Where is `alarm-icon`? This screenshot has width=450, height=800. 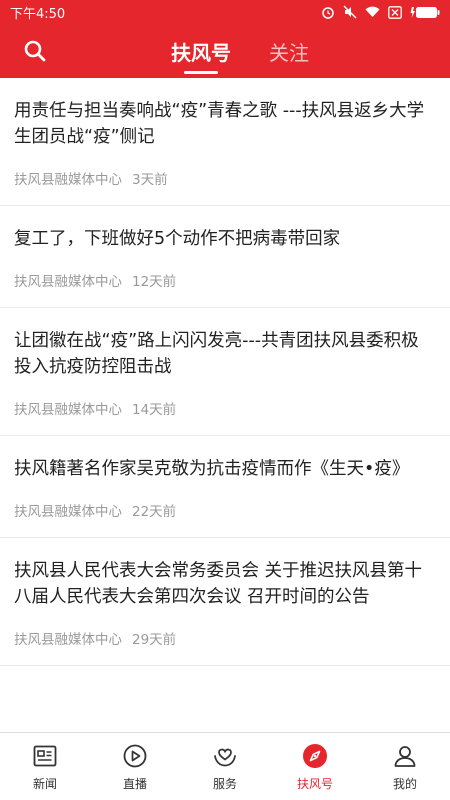 alarm-icon is located at coordinates (328, 12).